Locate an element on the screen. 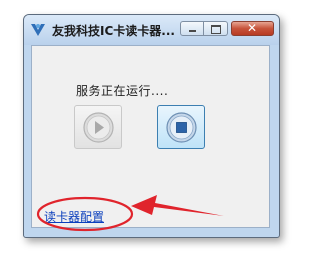 This screenshot has height=260, width=320. maximize-icon is located at coordinates (216, 29).